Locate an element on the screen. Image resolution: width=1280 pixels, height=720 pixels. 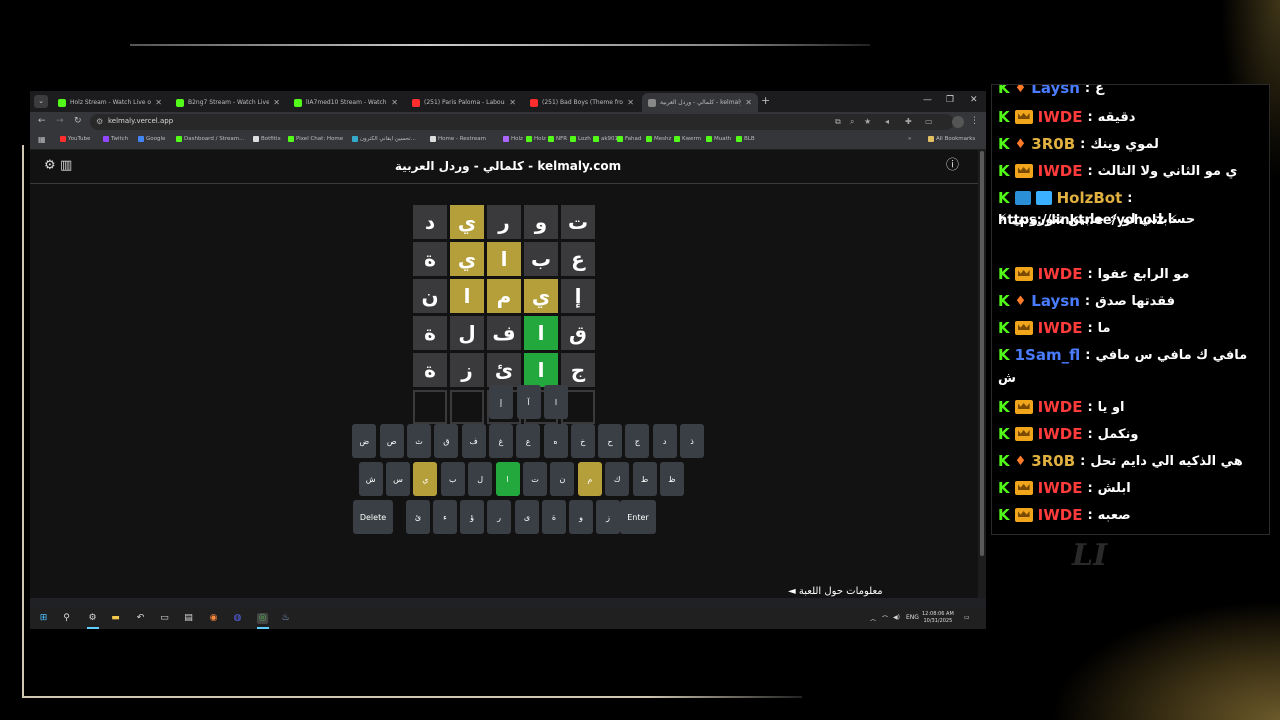
clock: 12:08:06 AM 10/31/2025 is located at coordinates (938, 618).